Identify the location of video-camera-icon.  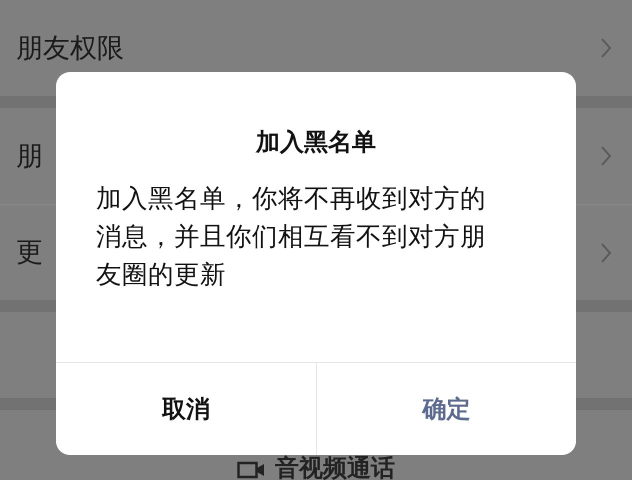
(251, 470).